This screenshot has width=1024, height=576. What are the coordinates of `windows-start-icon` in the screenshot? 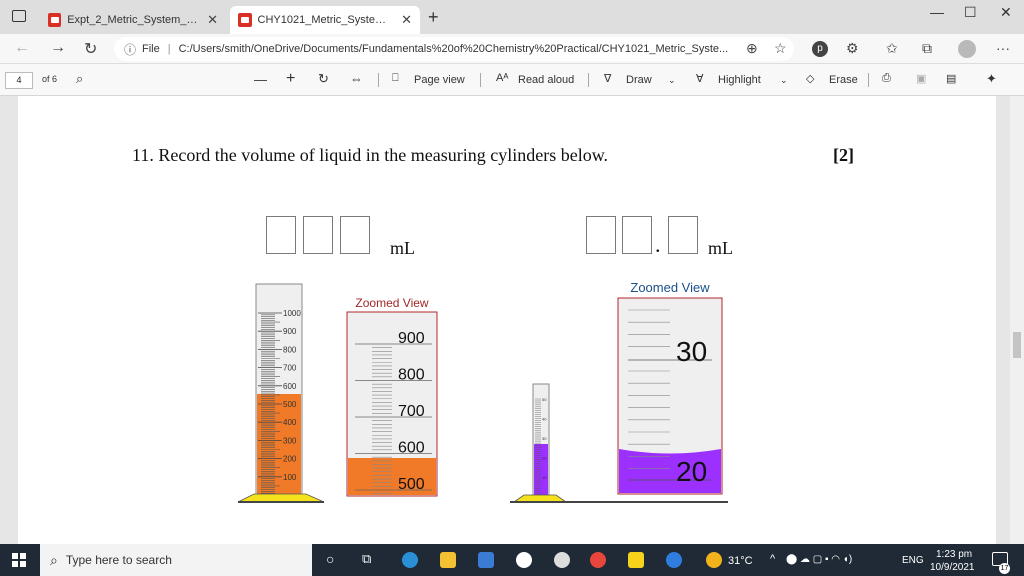 It's located at (19, 560).